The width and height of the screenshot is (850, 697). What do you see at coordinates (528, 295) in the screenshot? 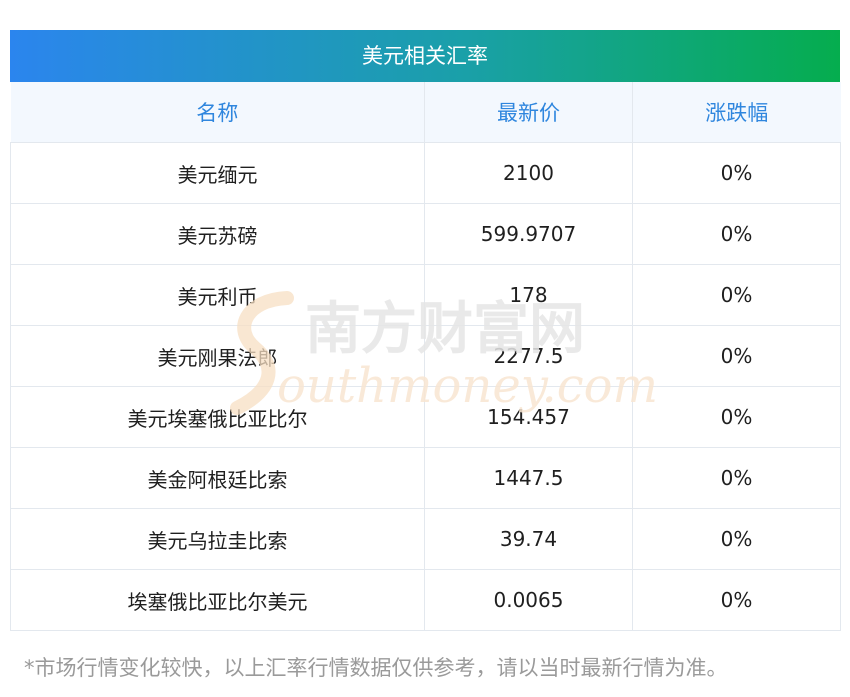
I see `latest-price: 178` at bounding box center [528, 295].